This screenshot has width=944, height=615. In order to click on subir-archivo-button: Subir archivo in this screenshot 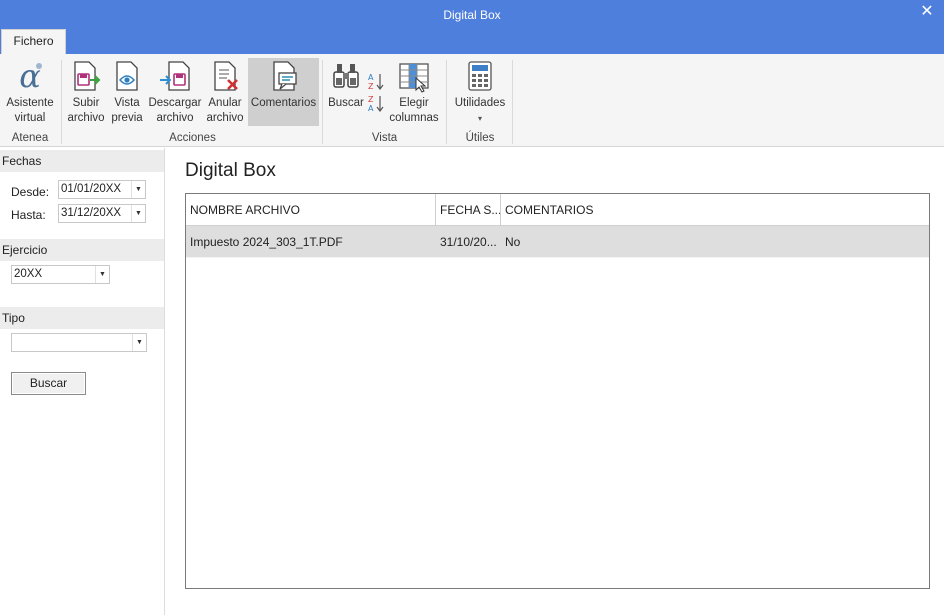, I will do `click(86, 92)`.